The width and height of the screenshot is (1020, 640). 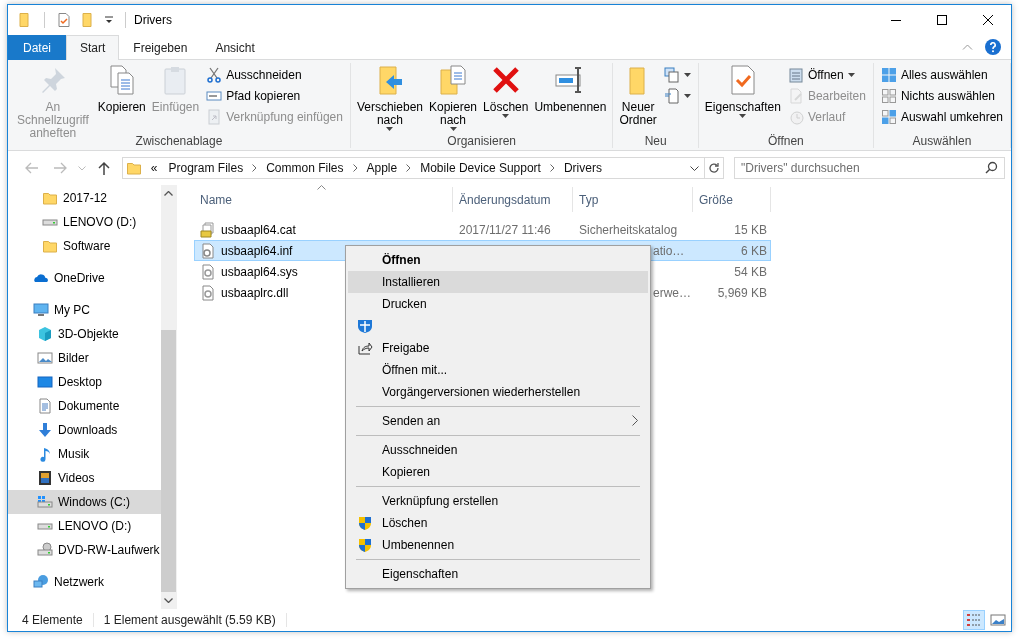 What do you see at coordinates (255, 292) in the screenshot?
I see `file-name: usbaaplrc.dll` at bounding box center [255, 292].